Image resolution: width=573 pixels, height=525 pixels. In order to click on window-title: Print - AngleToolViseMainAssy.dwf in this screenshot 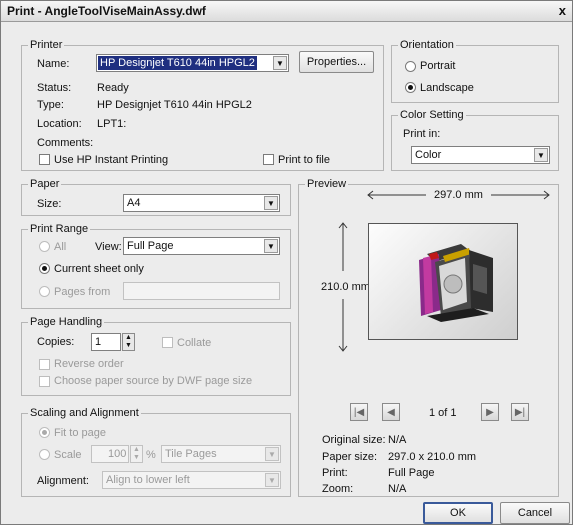, I will do `click(106, 11)`.